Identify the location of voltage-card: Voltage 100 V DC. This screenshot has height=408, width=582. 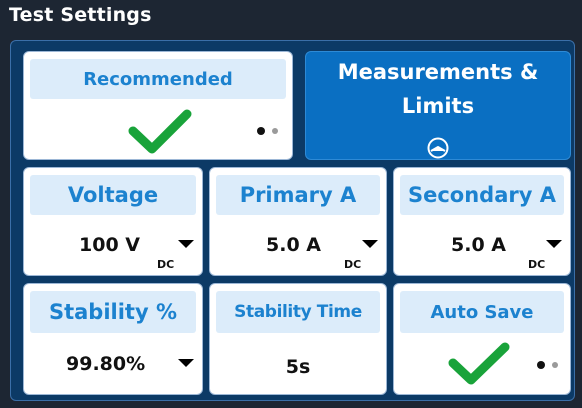
(113, 221).